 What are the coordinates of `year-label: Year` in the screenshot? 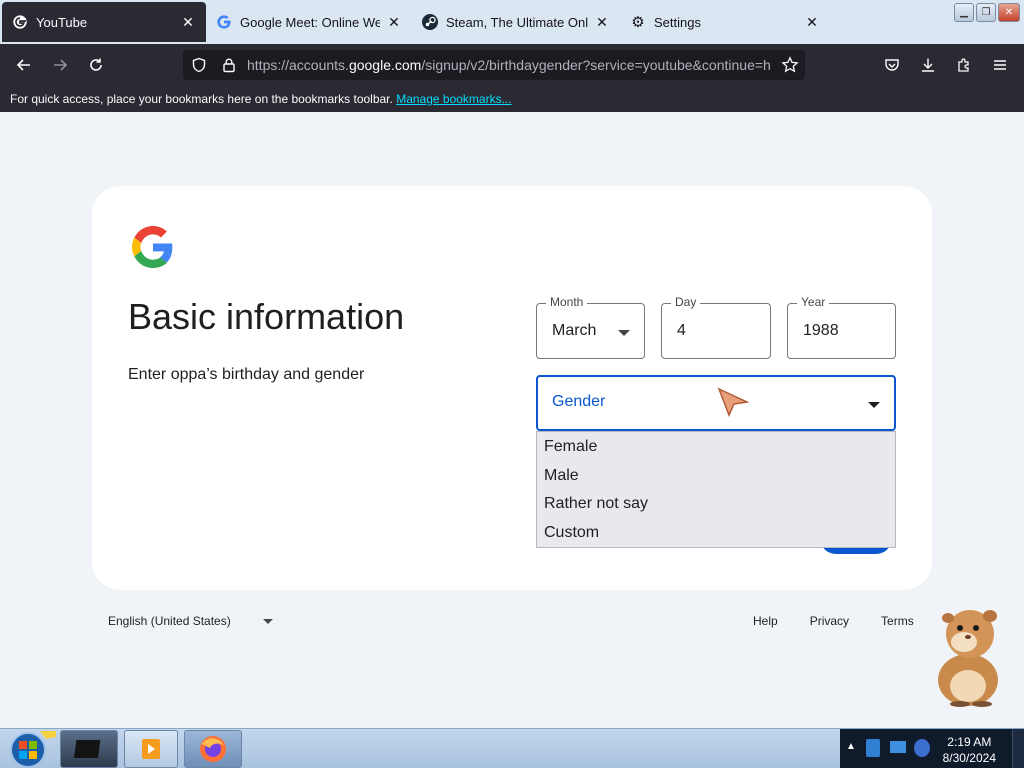 It's located at (813, 302).